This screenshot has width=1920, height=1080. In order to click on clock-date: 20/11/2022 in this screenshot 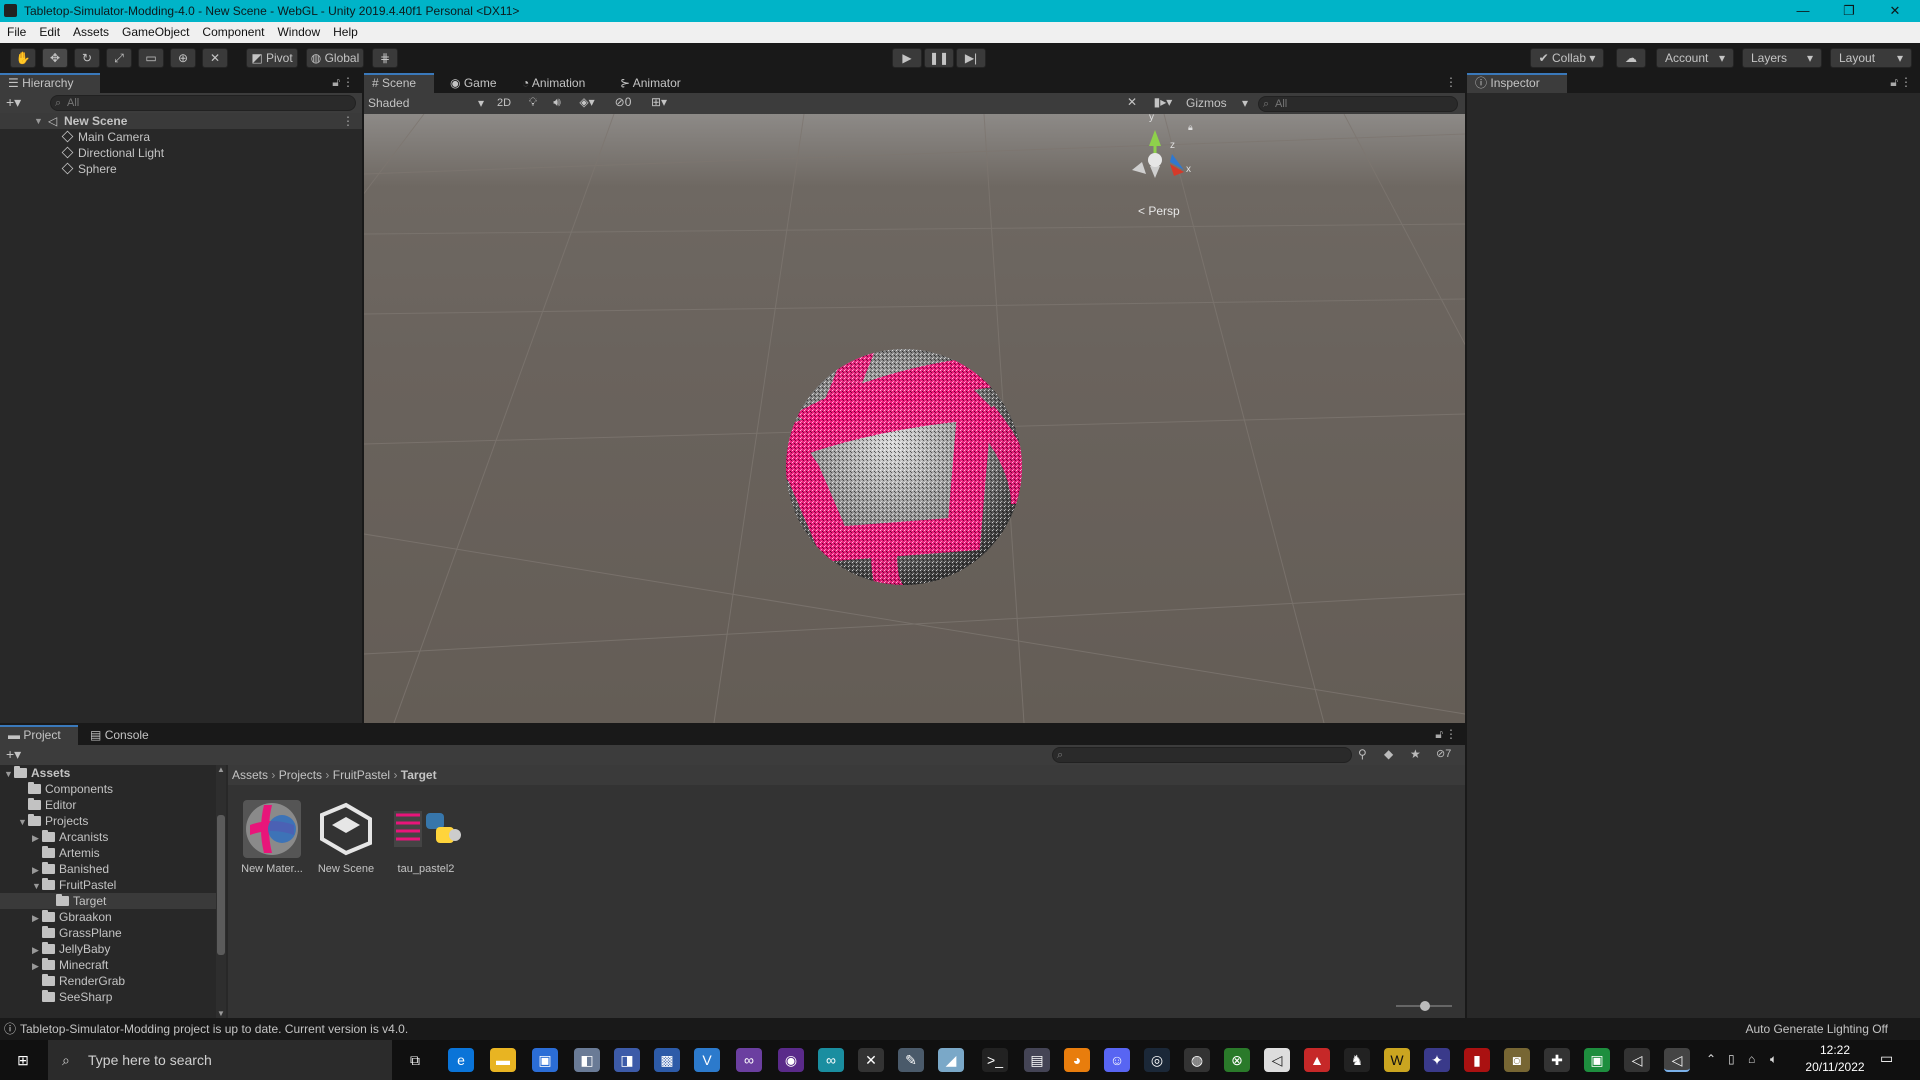, I will do `click(1835, 1067)`.